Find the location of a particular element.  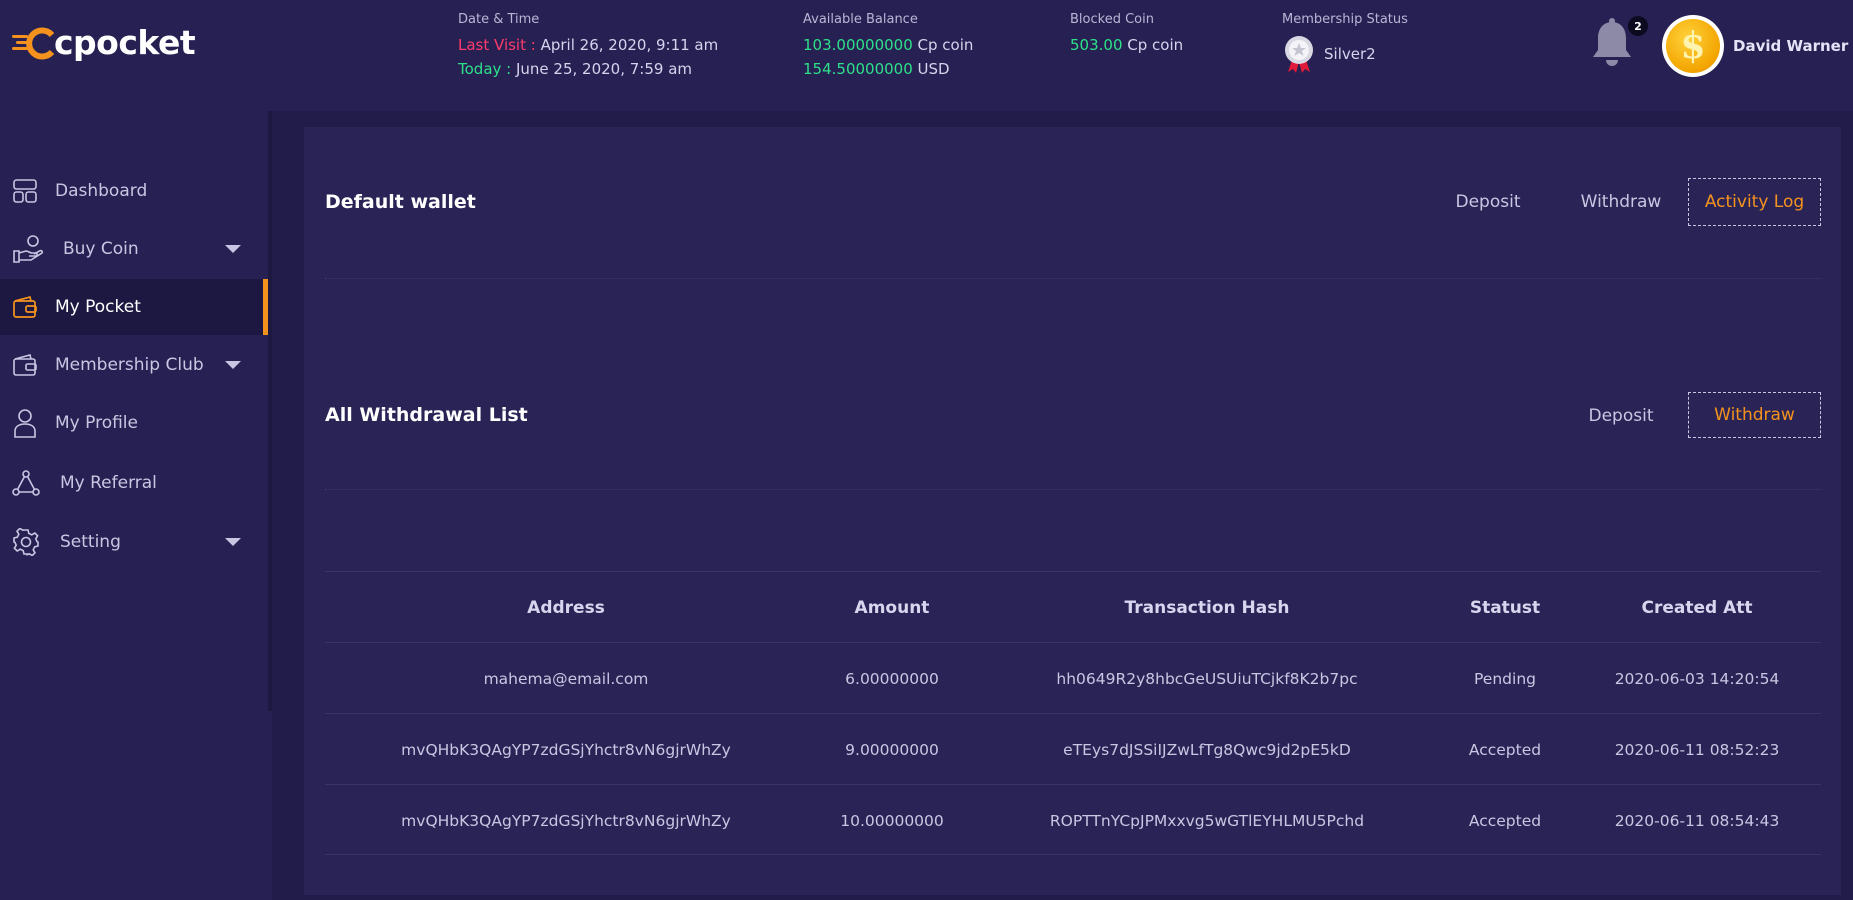

column-header-status: Statust is located at coordinates (1505, 607).